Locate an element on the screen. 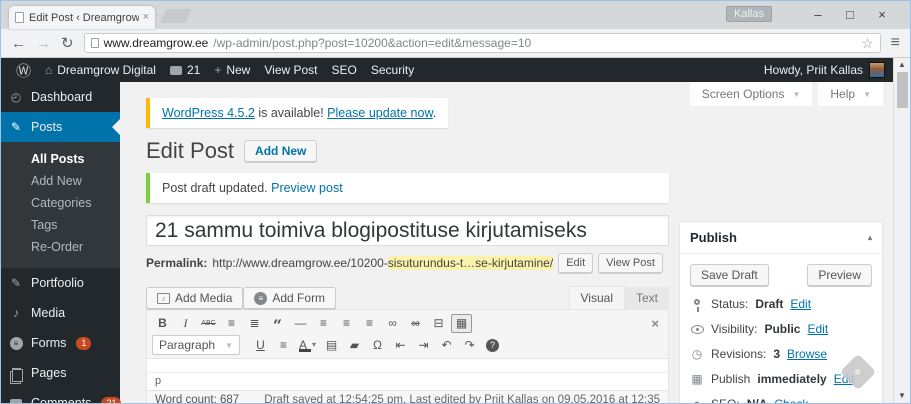  justify-icon: ≡ is located at coordinates (283, 345).